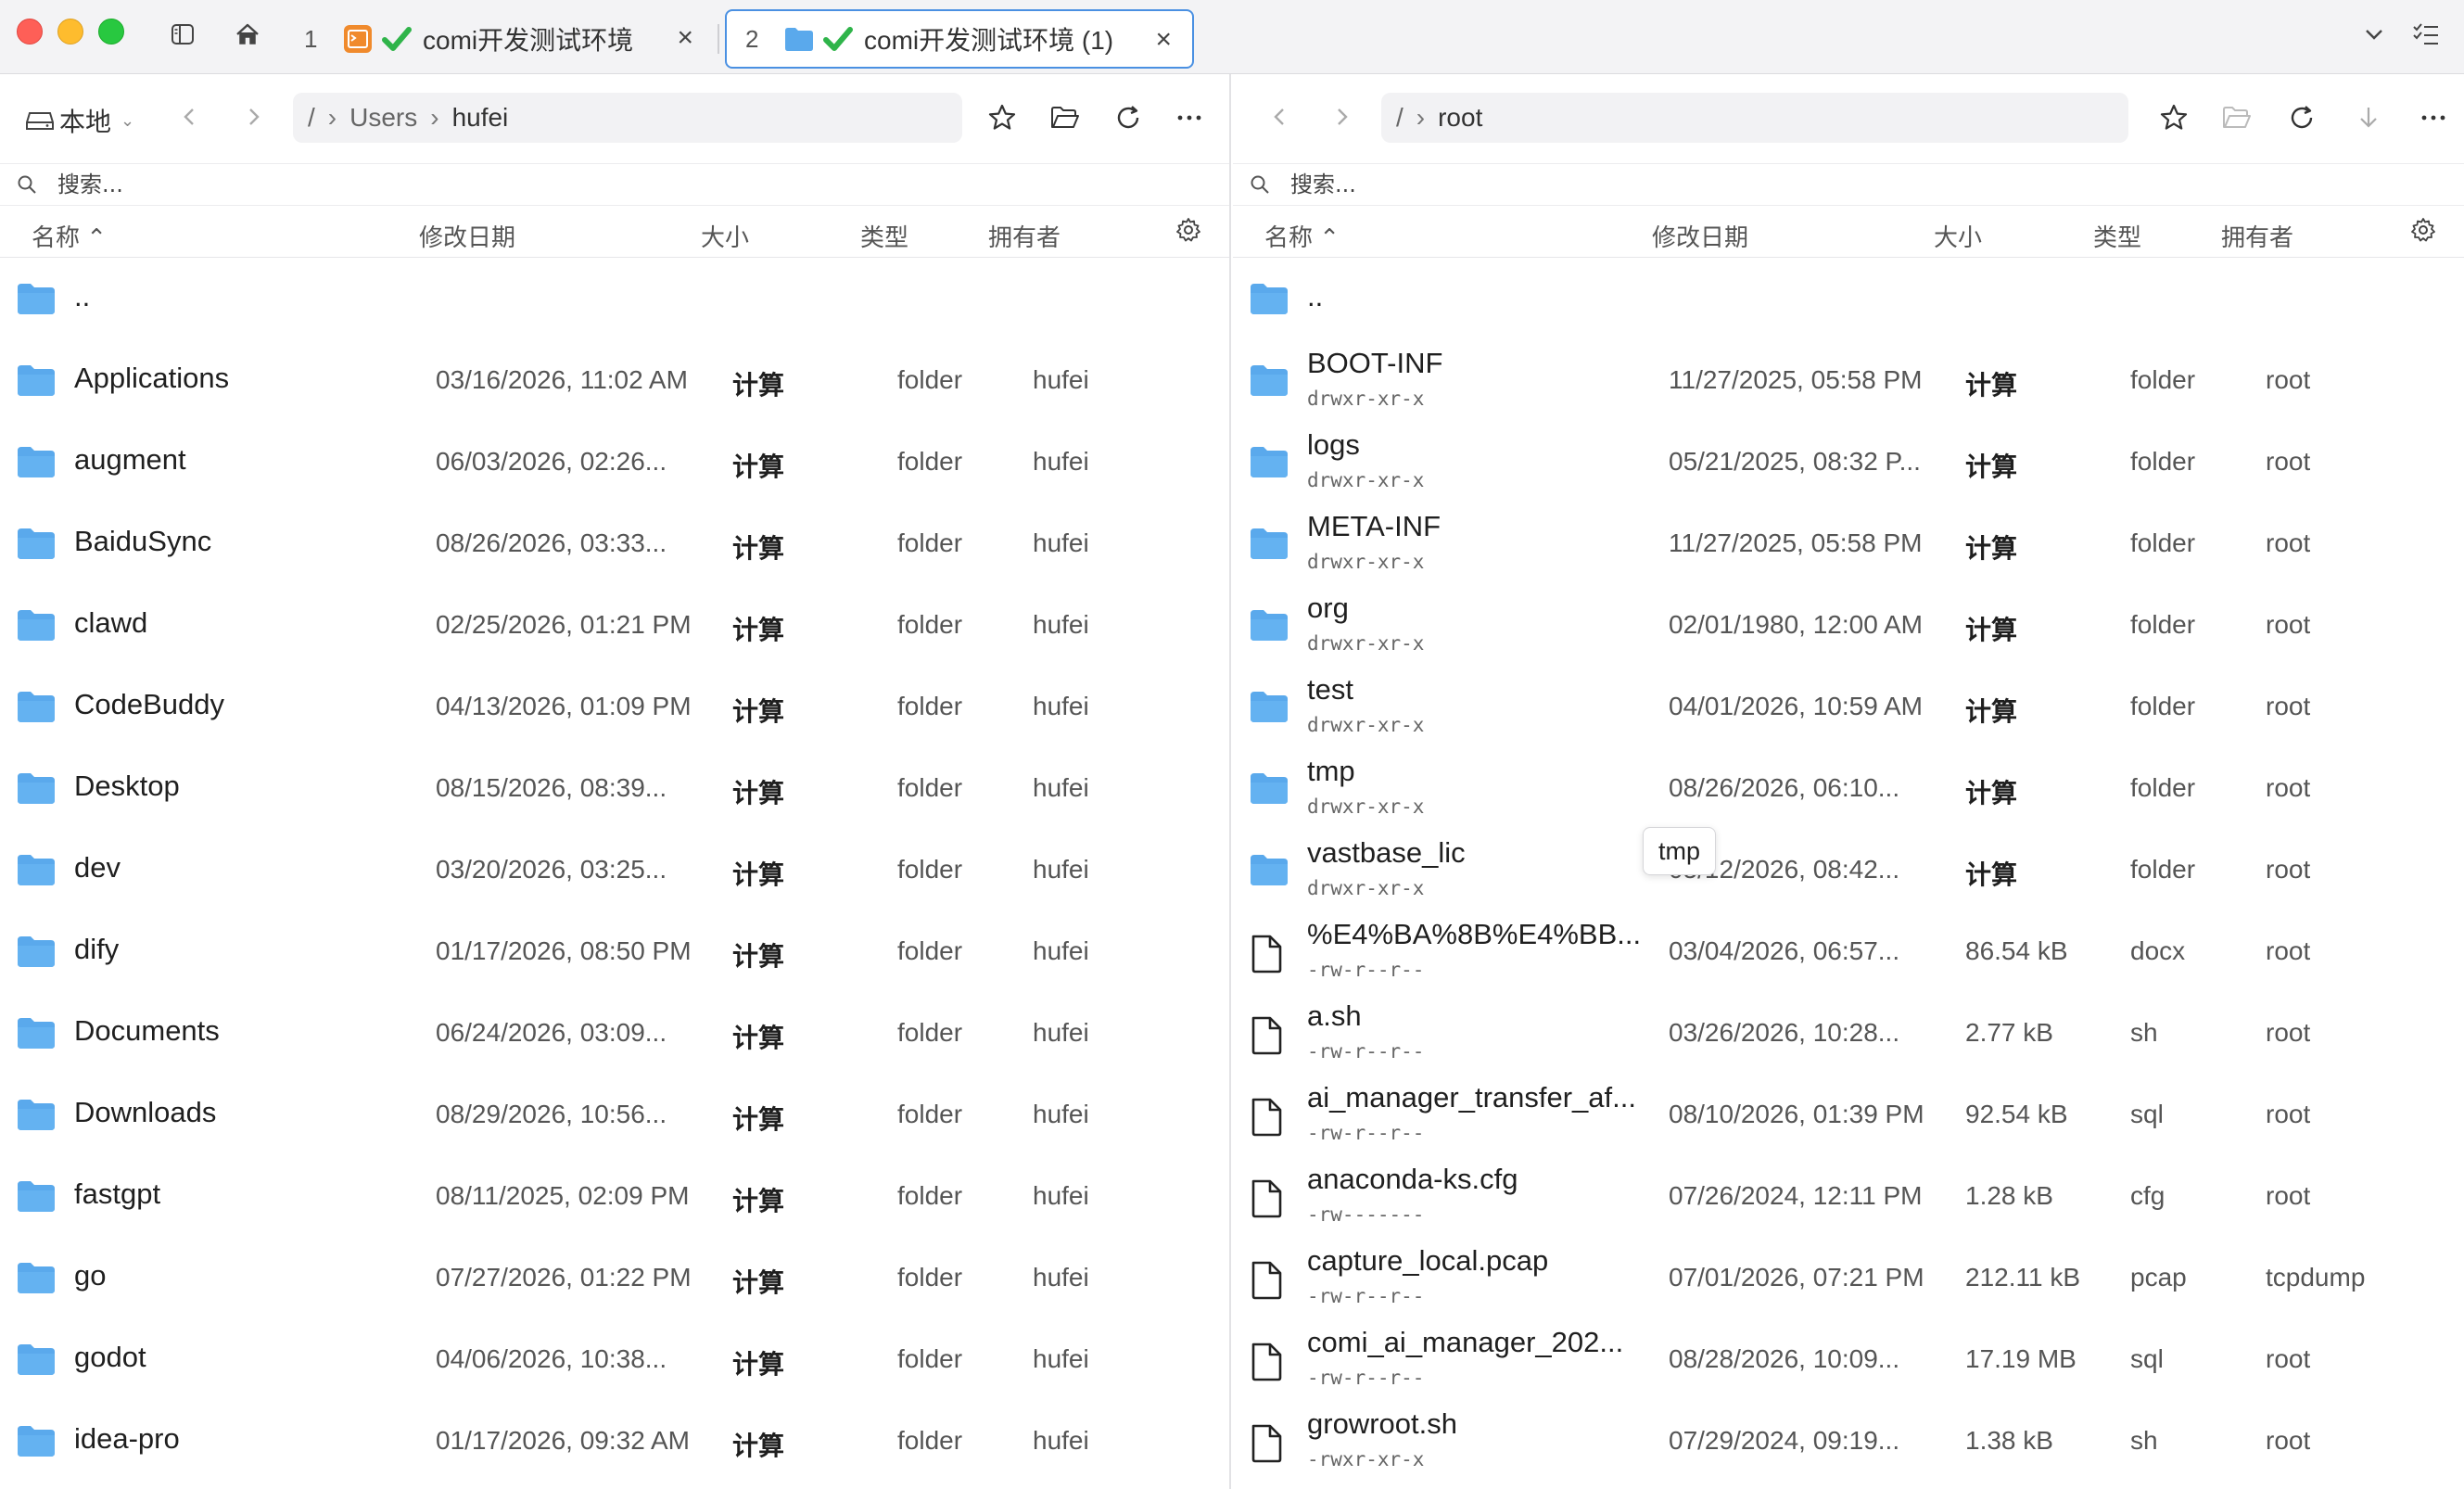 The image size is (2464, 1489). What do you see at coordinates (614, 870) in the screenshot?
I see `table-row: dev 03/20/2026, 03:25... 计算 folder hufei` at bounding box center [614, 870].